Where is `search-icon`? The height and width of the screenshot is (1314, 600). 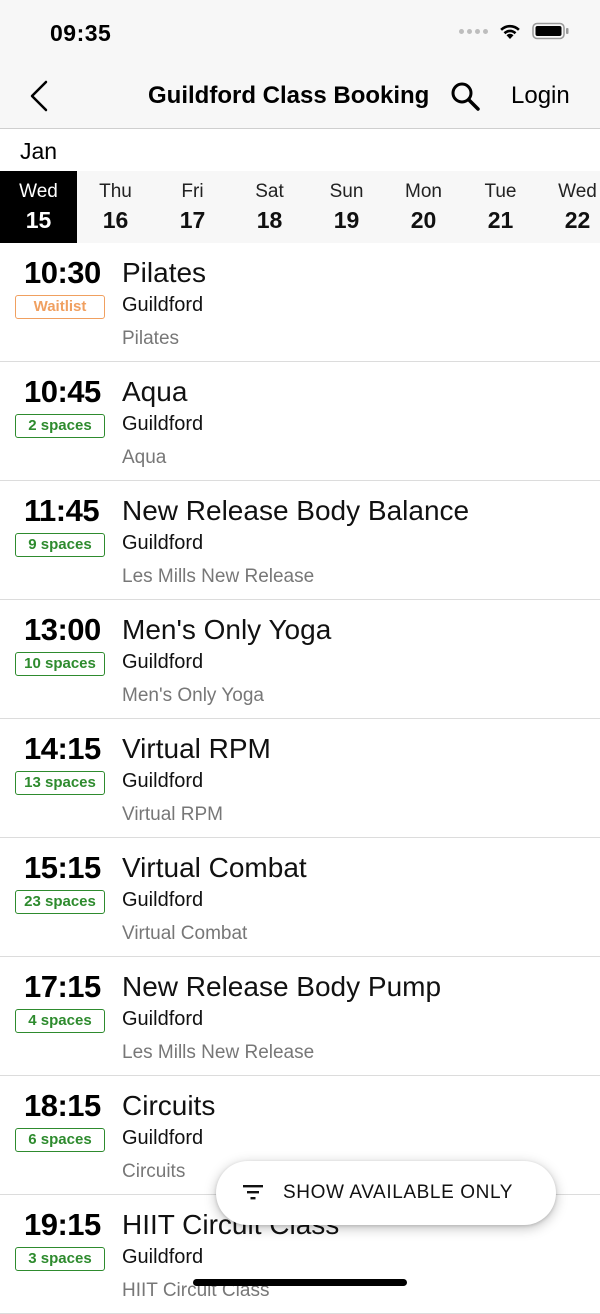
search-icon is located at coordinates (465, 96).